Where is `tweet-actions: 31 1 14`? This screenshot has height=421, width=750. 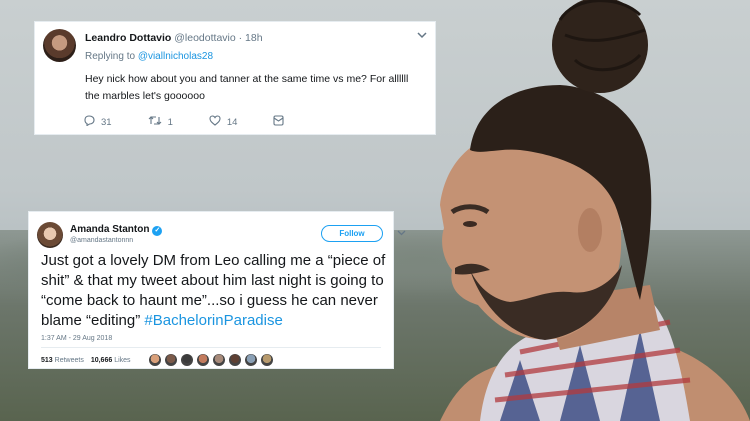 tweet-actions: 31 1 14 is located at coordinates (204, 122).